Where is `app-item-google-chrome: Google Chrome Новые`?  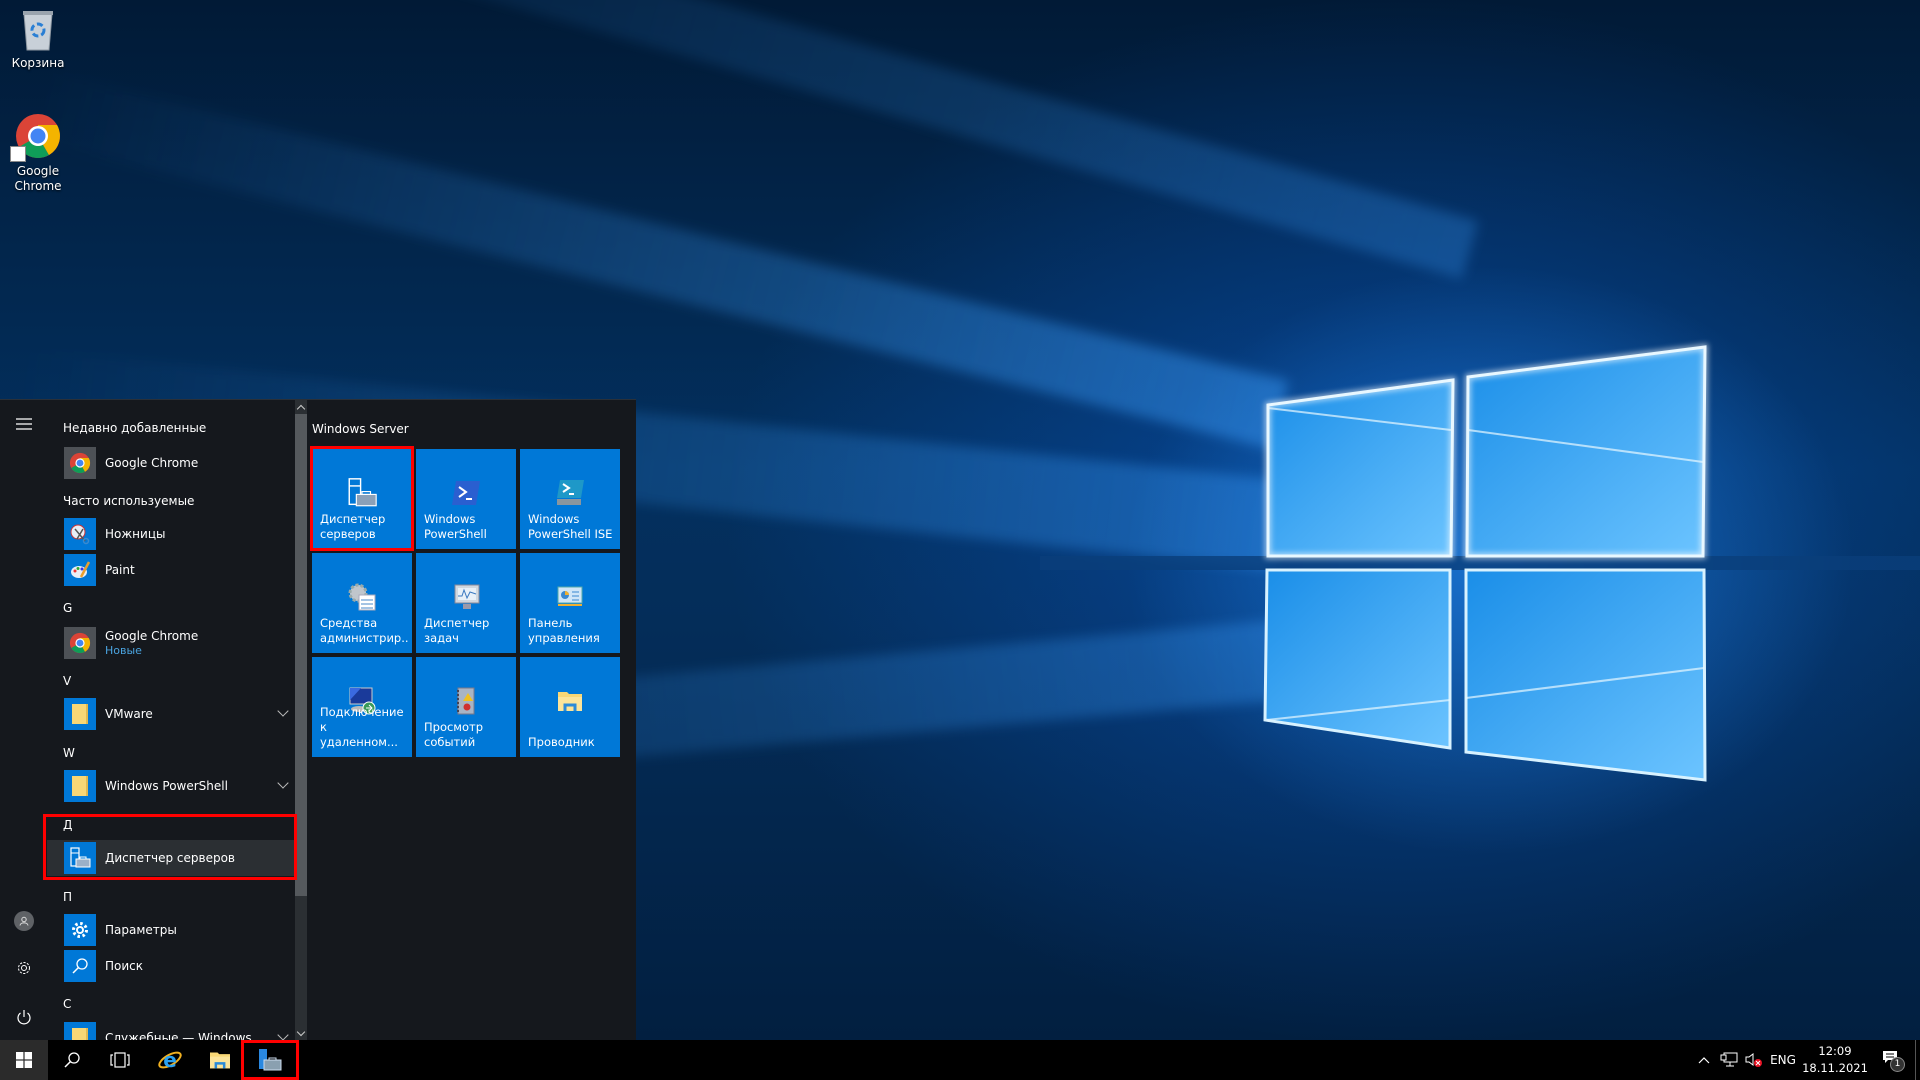
app-item-google-chrome: Google Chrome Новые is located at coordinates (171, 643).